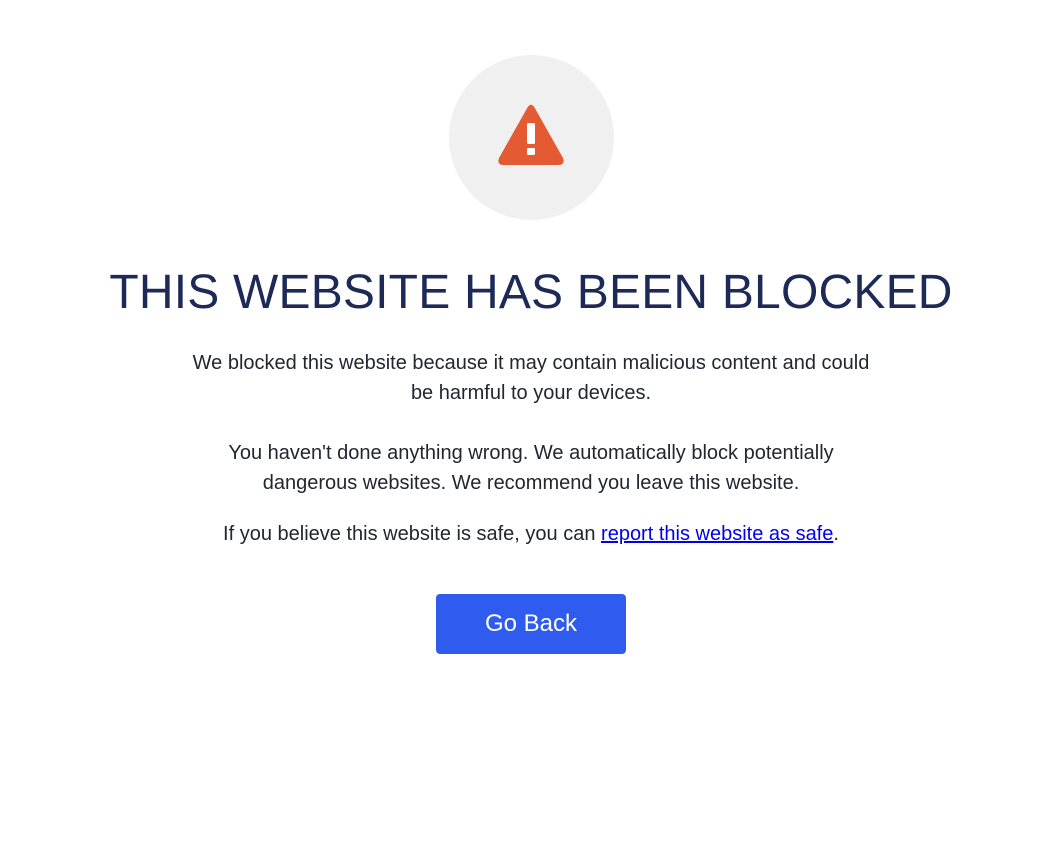  Describe the element at coordinates (836, 534) in the screenshot. I see `report-safe-suffix: .` at that location.